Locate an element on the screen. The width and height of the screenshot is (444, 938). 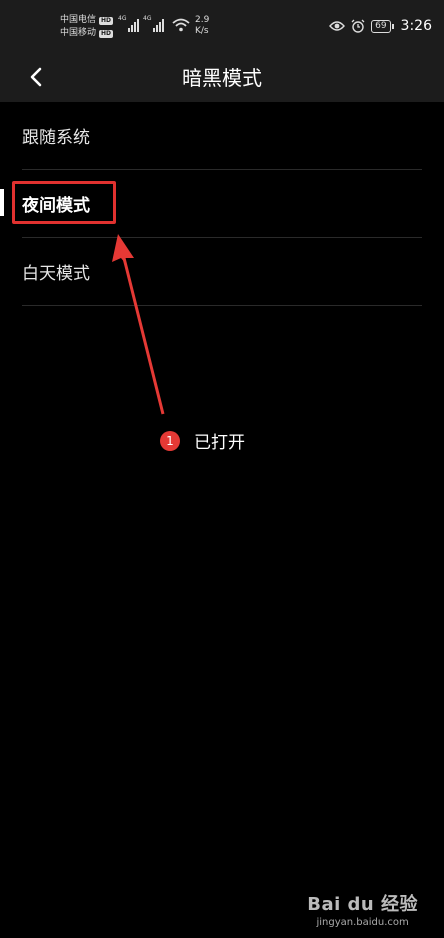
baidu-watermark: Bai du 经验 jingyan.baidu.com is located at coordinates (362, 909).